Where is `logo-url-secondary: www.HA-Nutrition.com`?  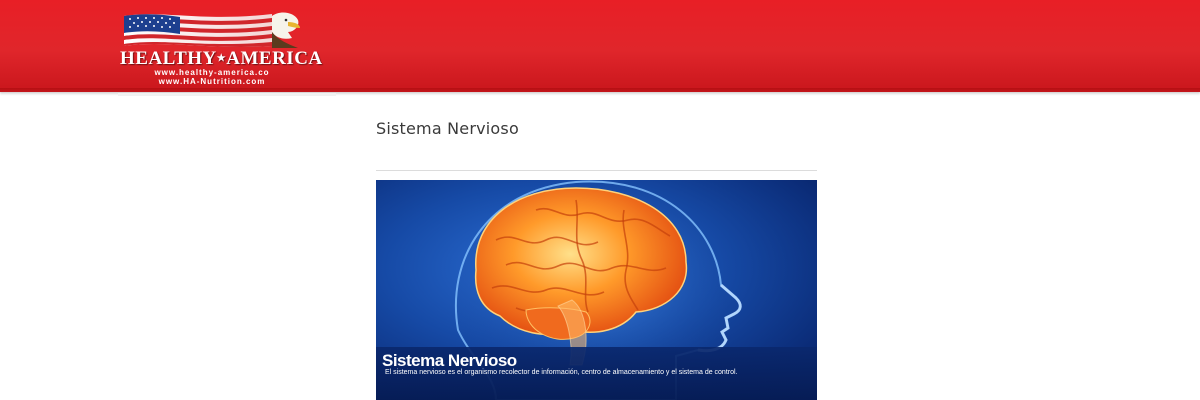
logo-url-secondary: www.HA-Nutrition.com is located at coordinates (212, 81).